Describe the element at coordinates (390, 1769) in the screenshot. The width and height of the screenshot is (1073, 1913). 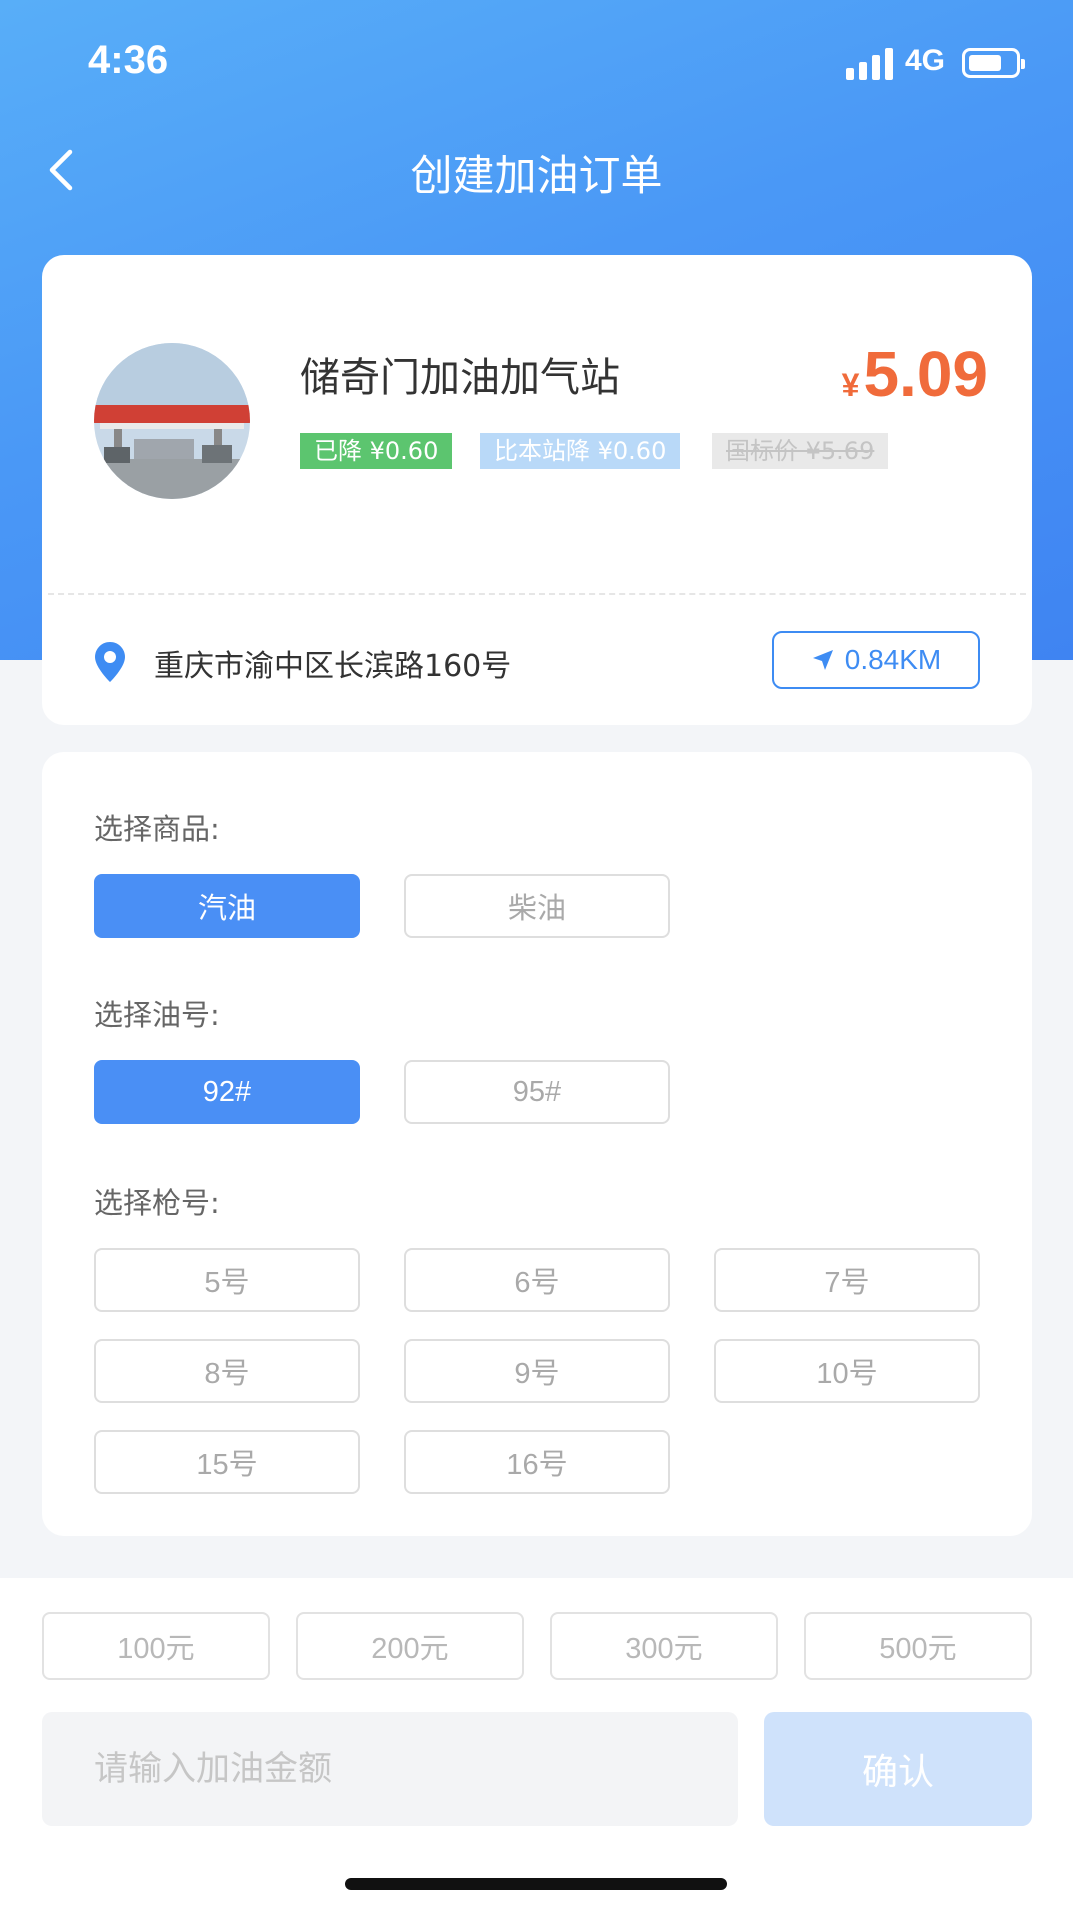
I see `amount-input` at that location.